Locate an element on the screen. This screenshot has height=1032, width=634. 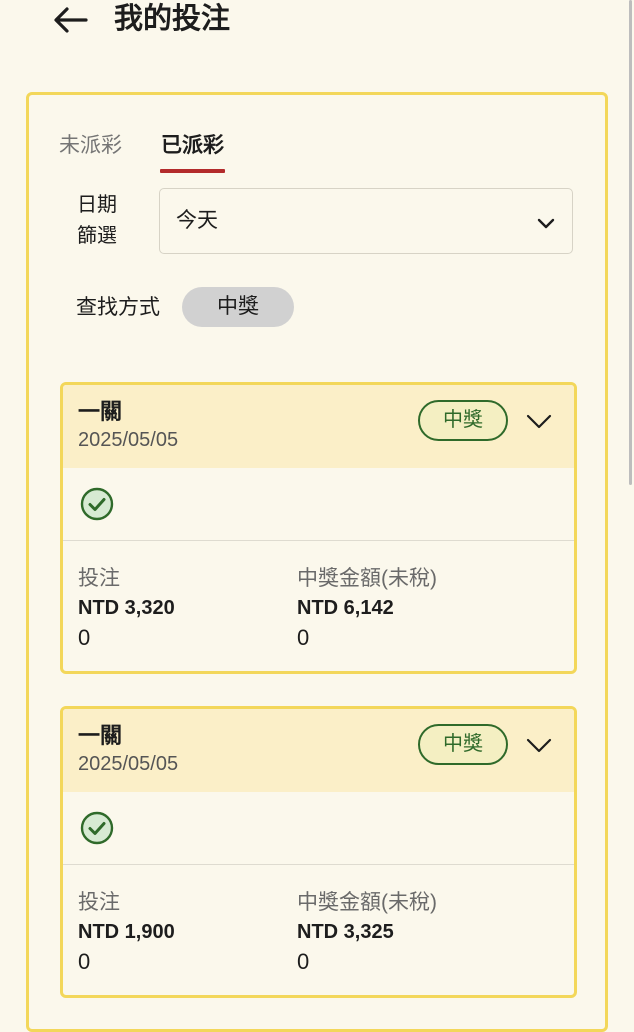
stake-amount: NTD 3,320 is located at coordinates (126, 608).